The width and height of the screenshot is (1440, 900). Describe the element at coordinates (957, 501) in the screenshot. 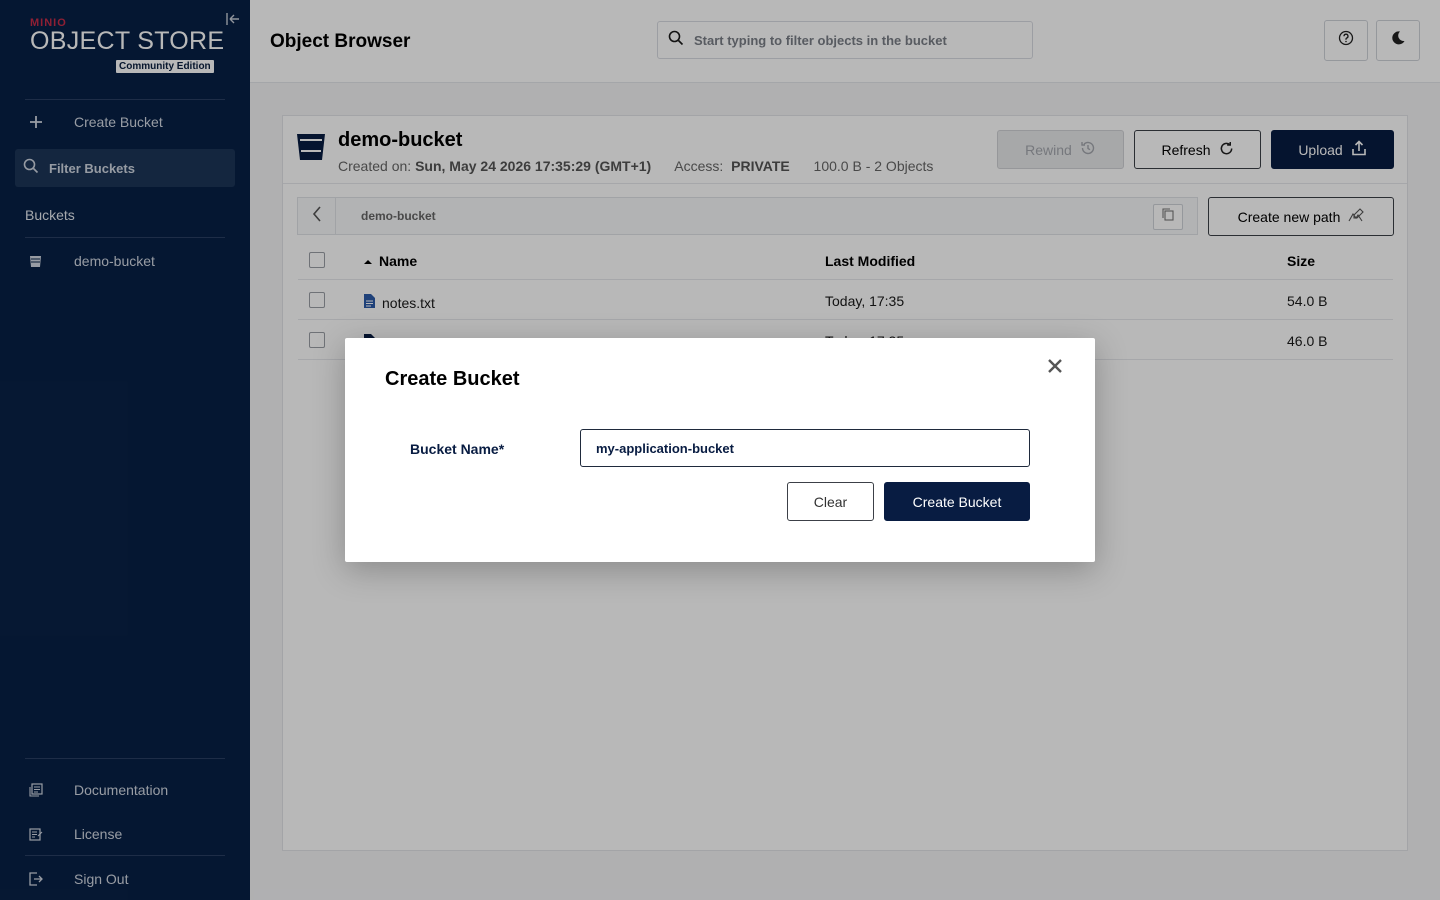

I see `create-bucket-submit-button: Create Bucket` at that location.